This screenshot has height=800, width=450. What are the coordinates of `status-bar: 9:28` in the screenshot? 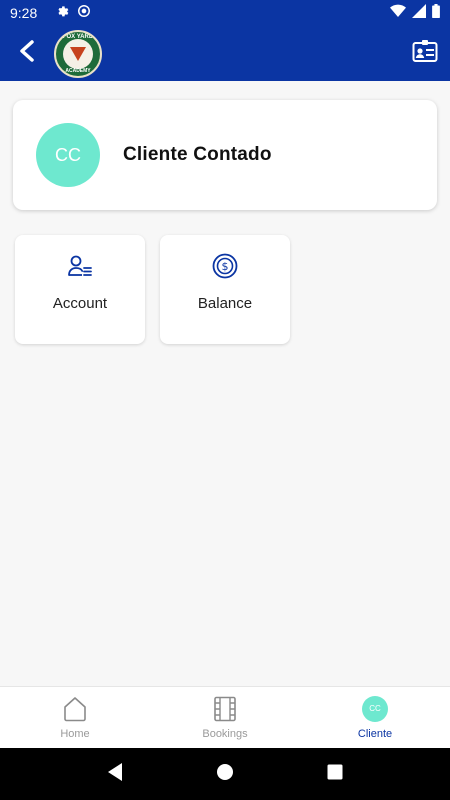 It's located at (225, 13).